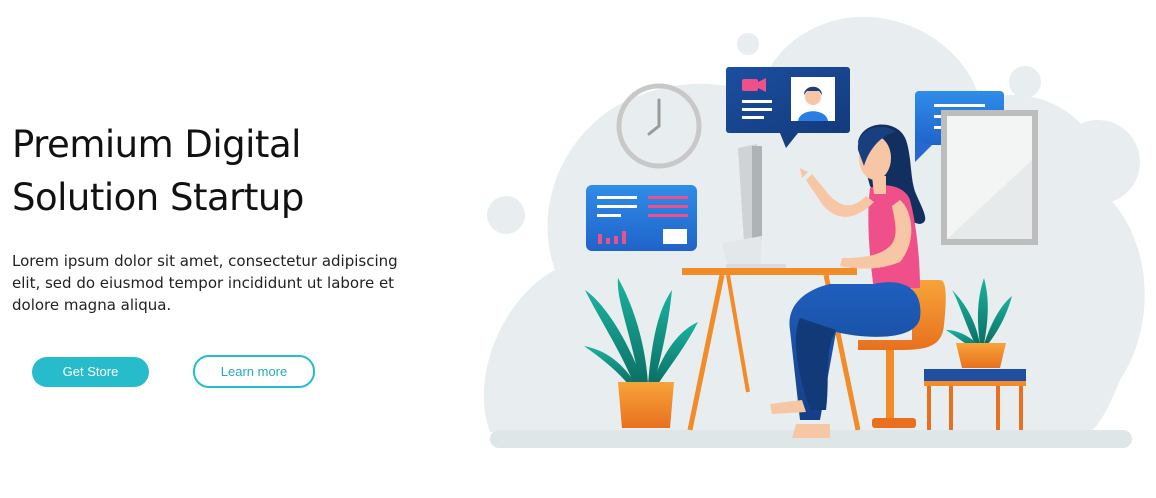  What do you see at coordinates (156, 144) in the screenshot?
I see `hero-title-line-1: Premium Digital` at bounding box center [156, 144].